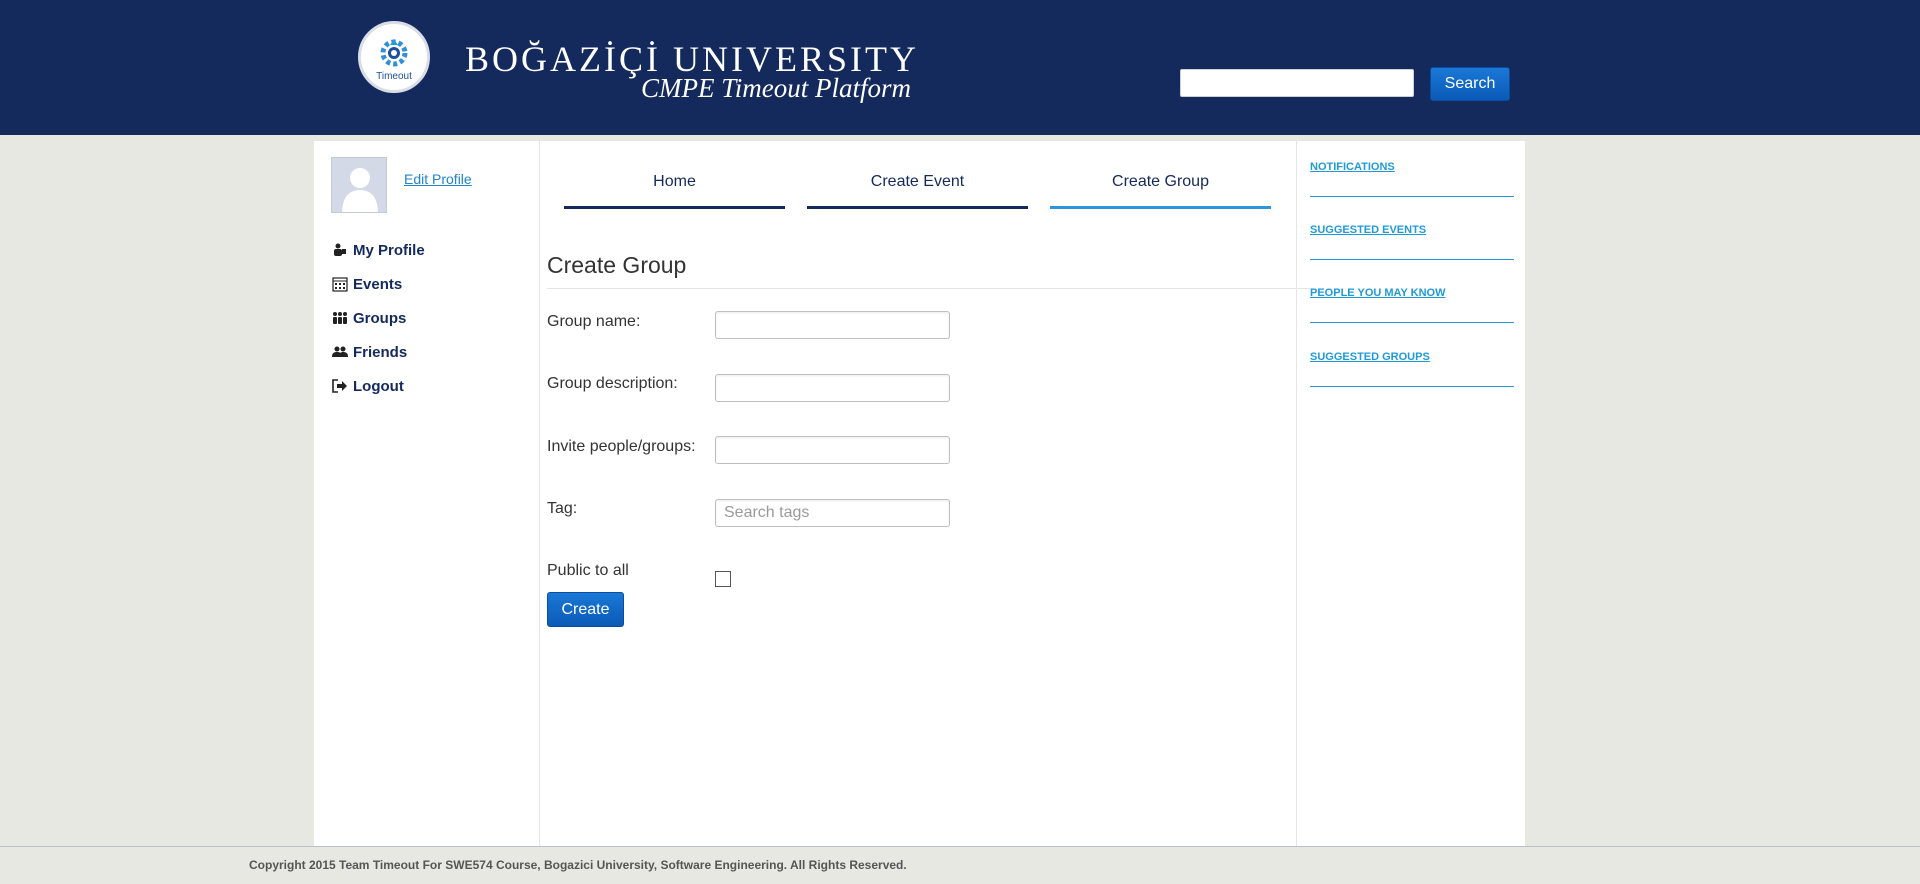  I want to click on sidebar-item-label: Events, so click(378, 284).